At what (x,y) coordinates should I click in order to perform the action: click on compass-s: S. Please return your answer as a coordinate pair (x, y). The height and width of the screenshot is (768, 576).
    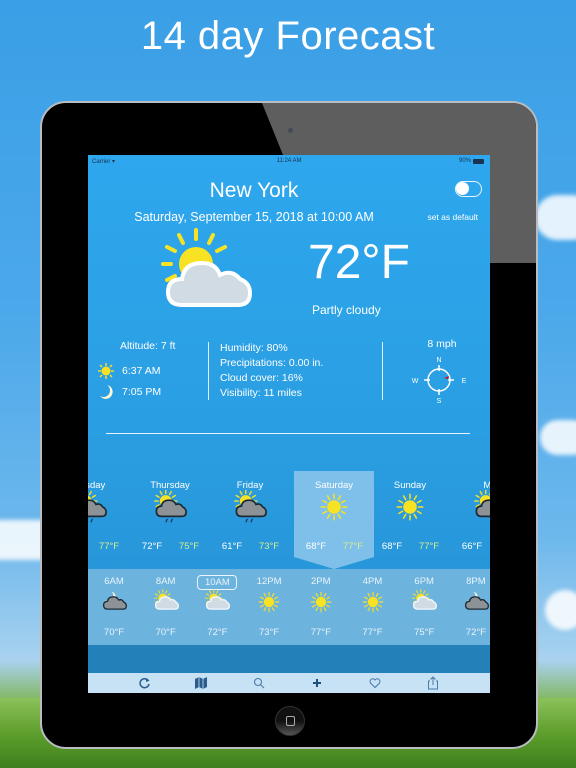
    Looking at the image, I should click on (439, 401).